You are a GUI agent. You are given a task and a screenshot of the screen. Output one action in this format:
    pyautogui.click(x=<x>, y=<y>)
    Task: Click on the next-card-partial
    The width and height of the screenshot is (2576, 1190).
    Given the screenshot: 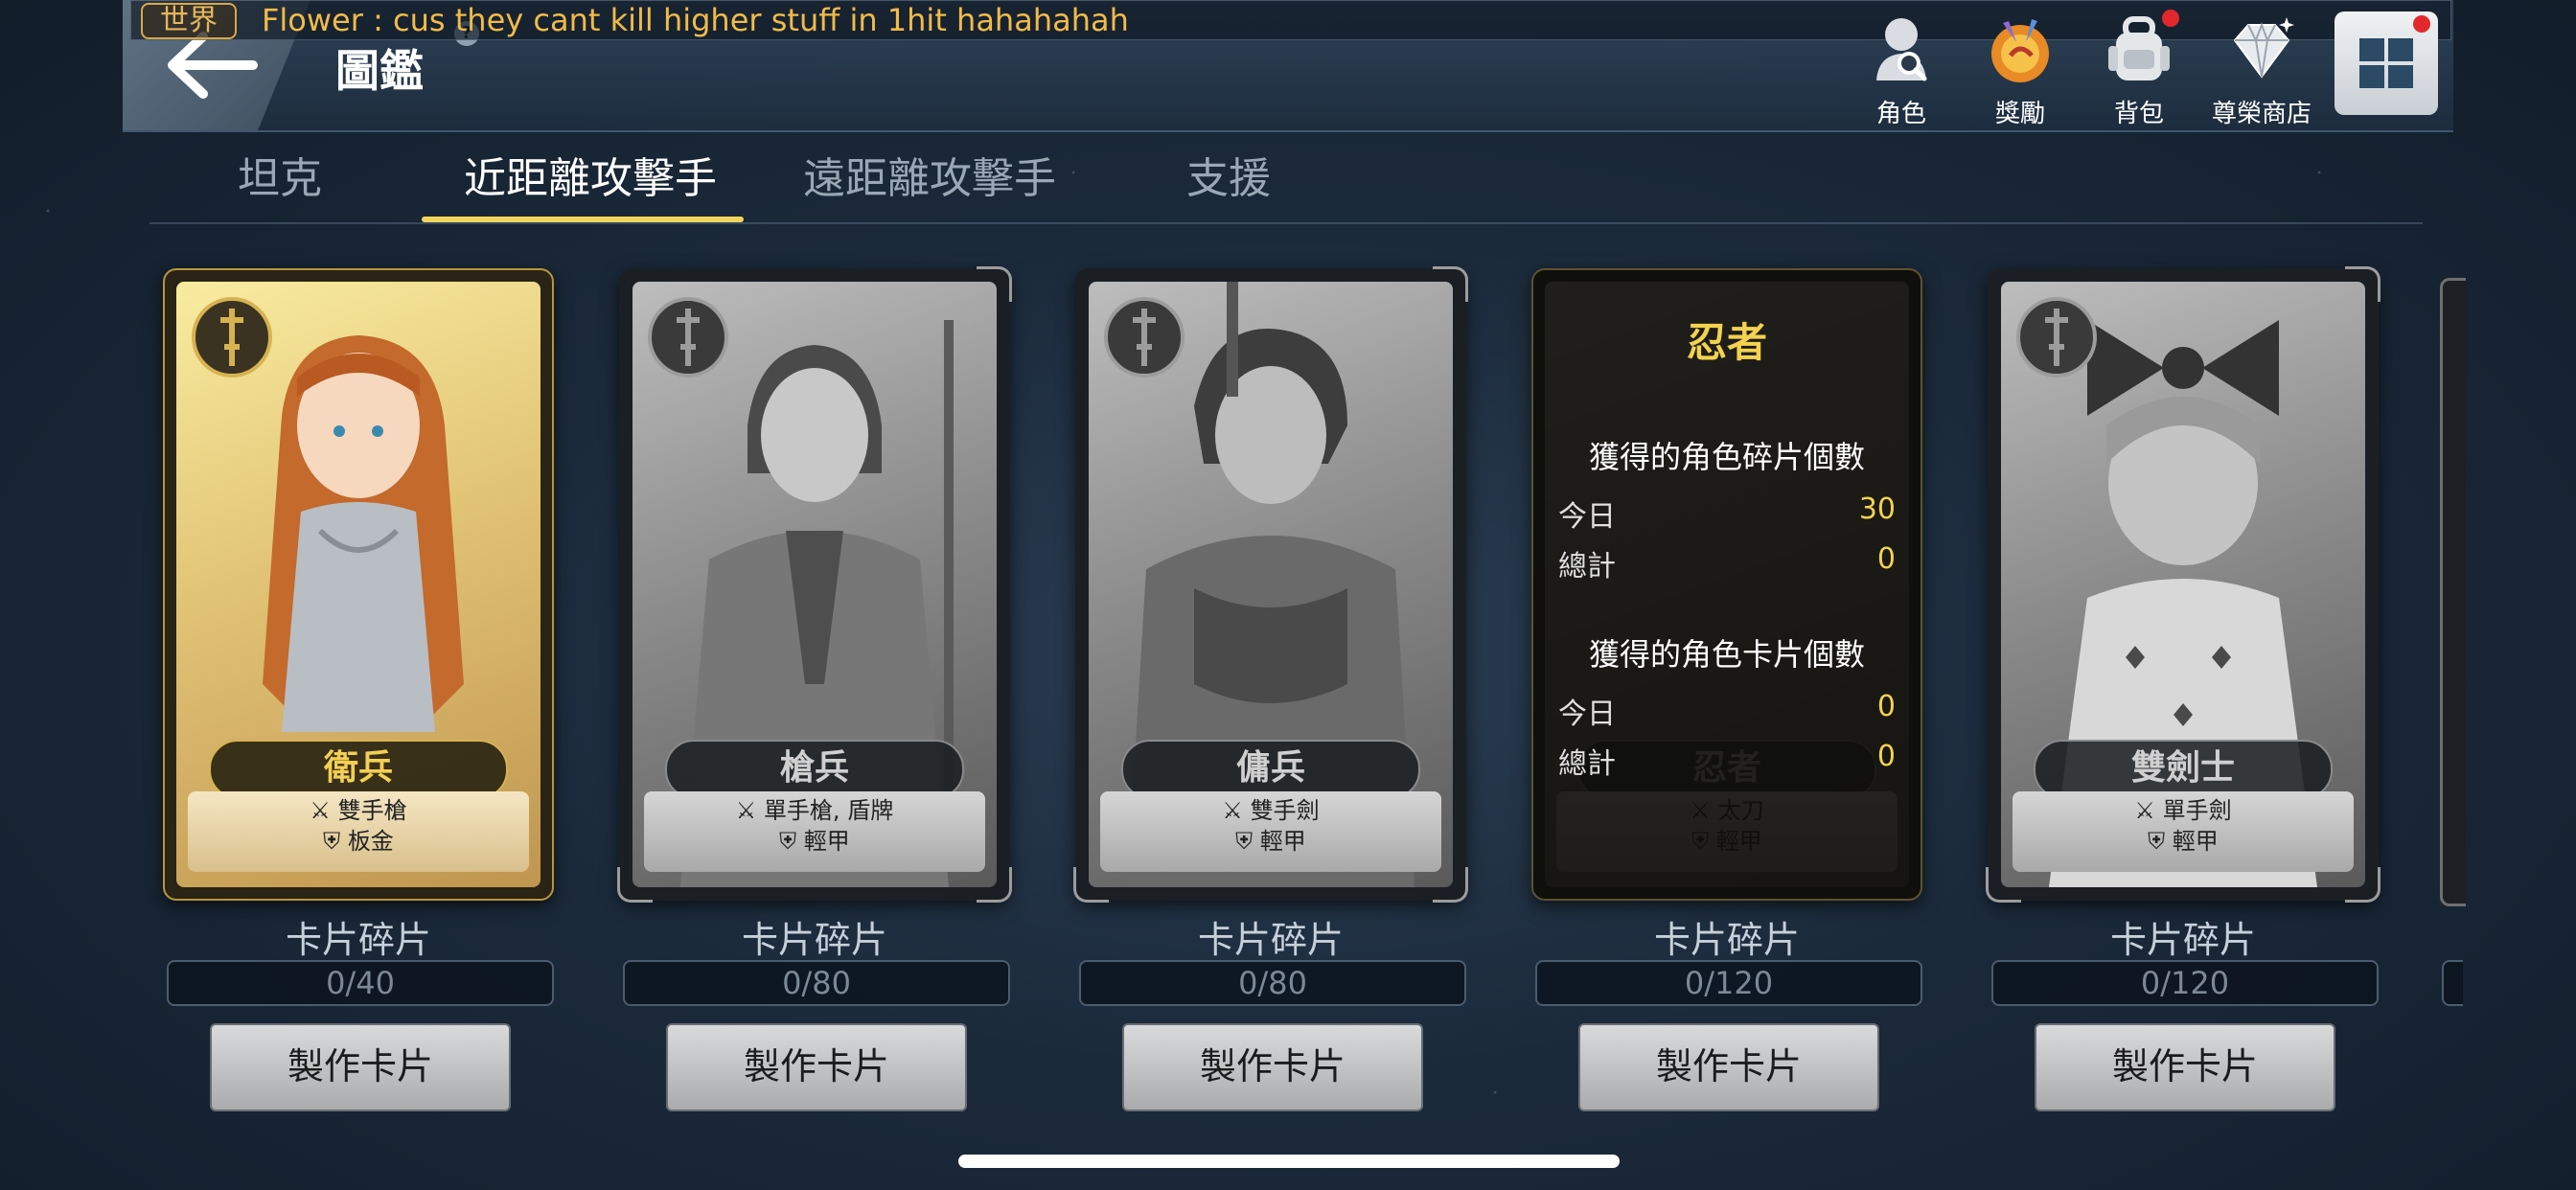 What is the action you would take?
    pyautogui.click(x=2453, y=592)
    